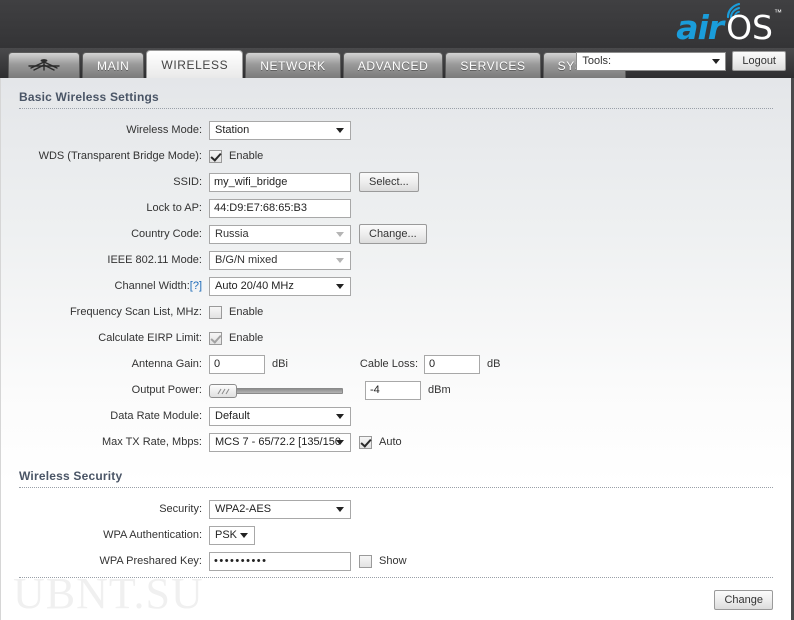 The width and height of the screenshot is (794, 620). Describe the element at coordinates (396, 338) in the screenshot. I see `row-calculate-eirp: Calculate EIRP Limit: Enable` at that location.